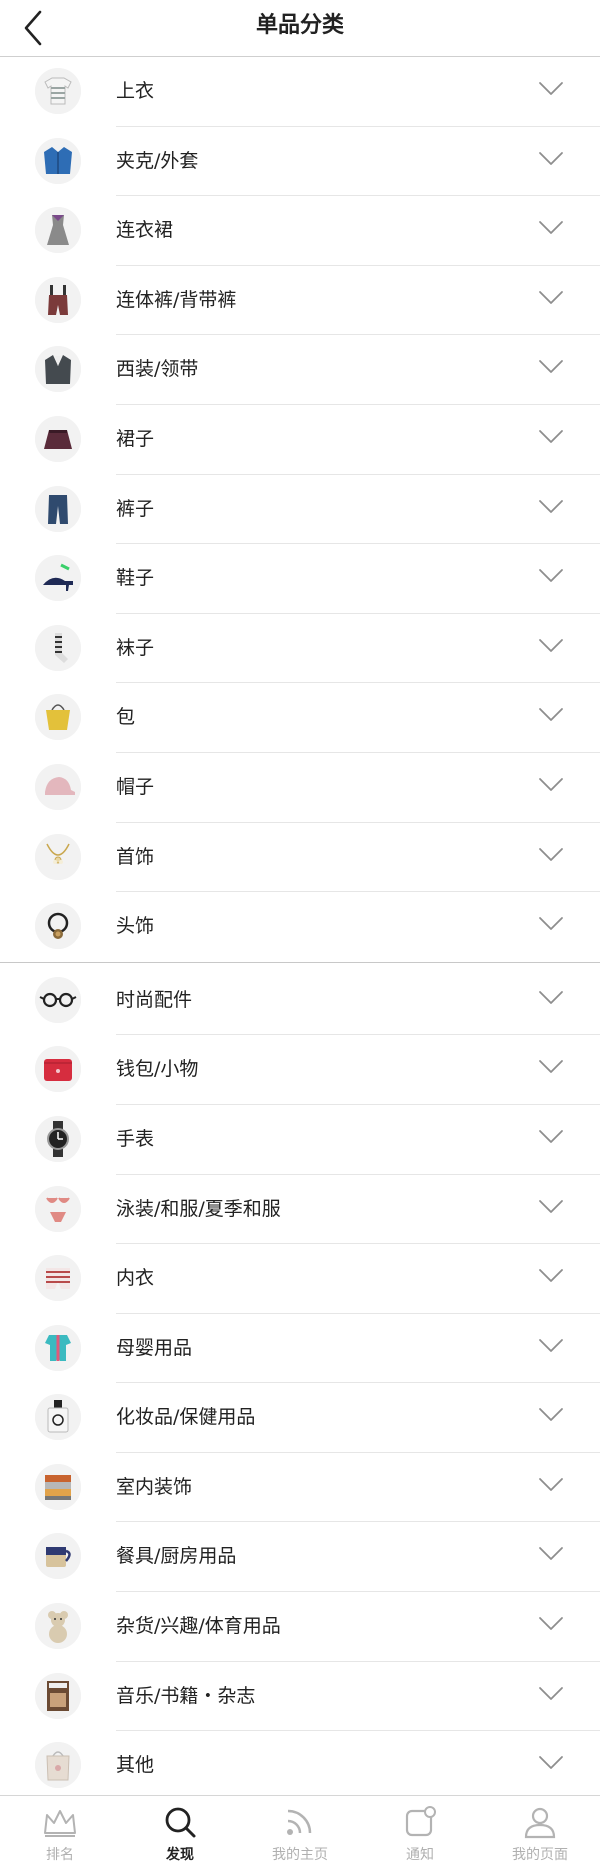  I want to click on teddy-bear-icon, so click(58, 1626).